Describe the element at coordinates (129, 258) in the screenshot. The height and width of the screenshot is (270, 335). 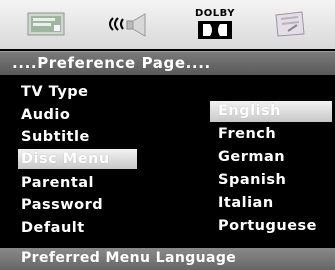
I see `status-text: Preferred Menu Language` at that location.